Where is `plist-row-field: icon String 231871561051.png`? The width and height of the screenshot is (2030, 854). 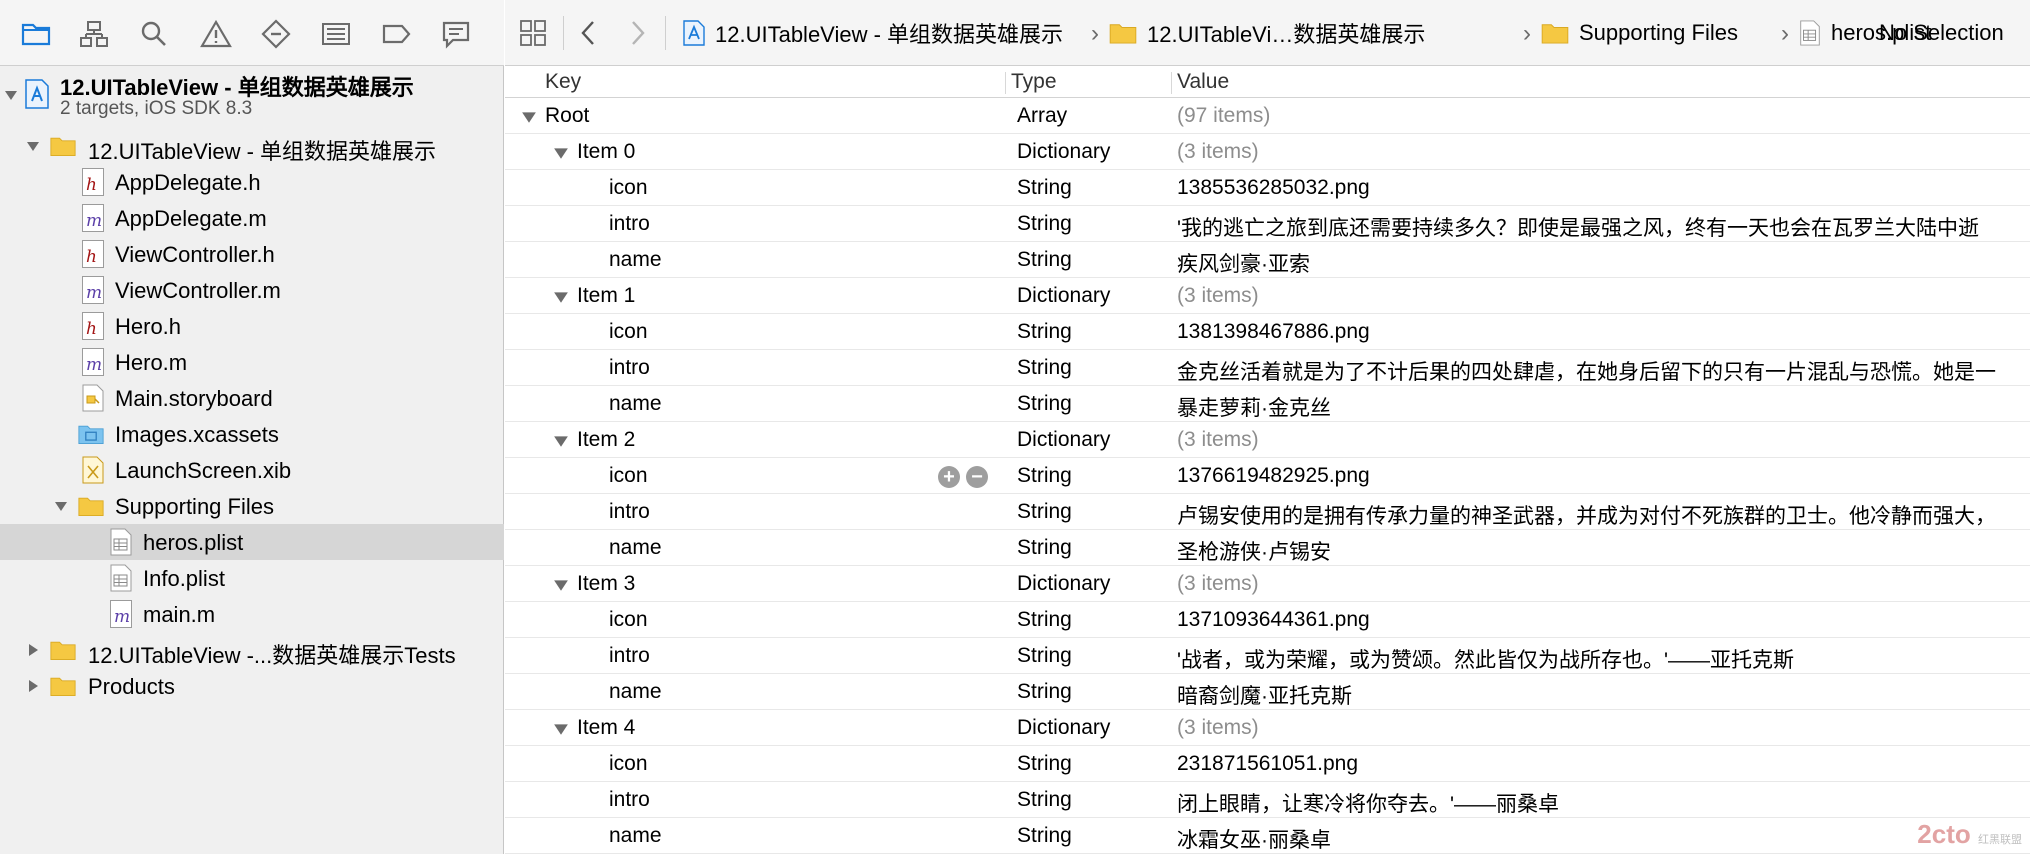 plist-row-field: icon String 231871561051.png is located at coordinates (1267, 764).